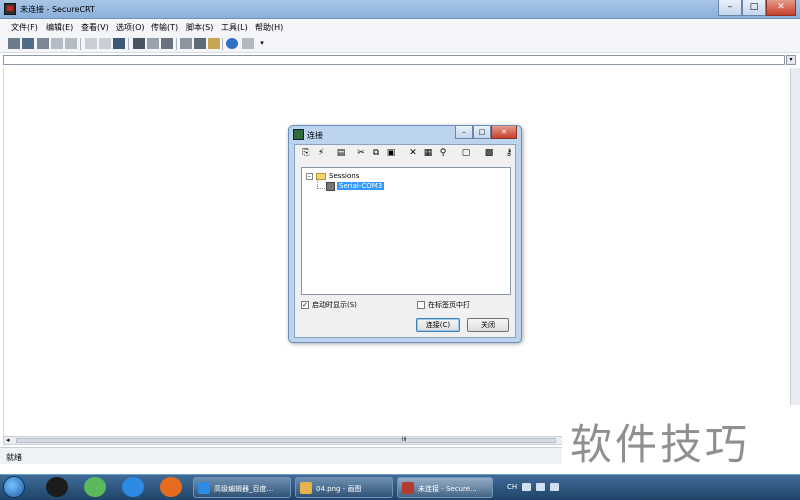  I want to click on menu-view: 查看(V), so click(95, 27).